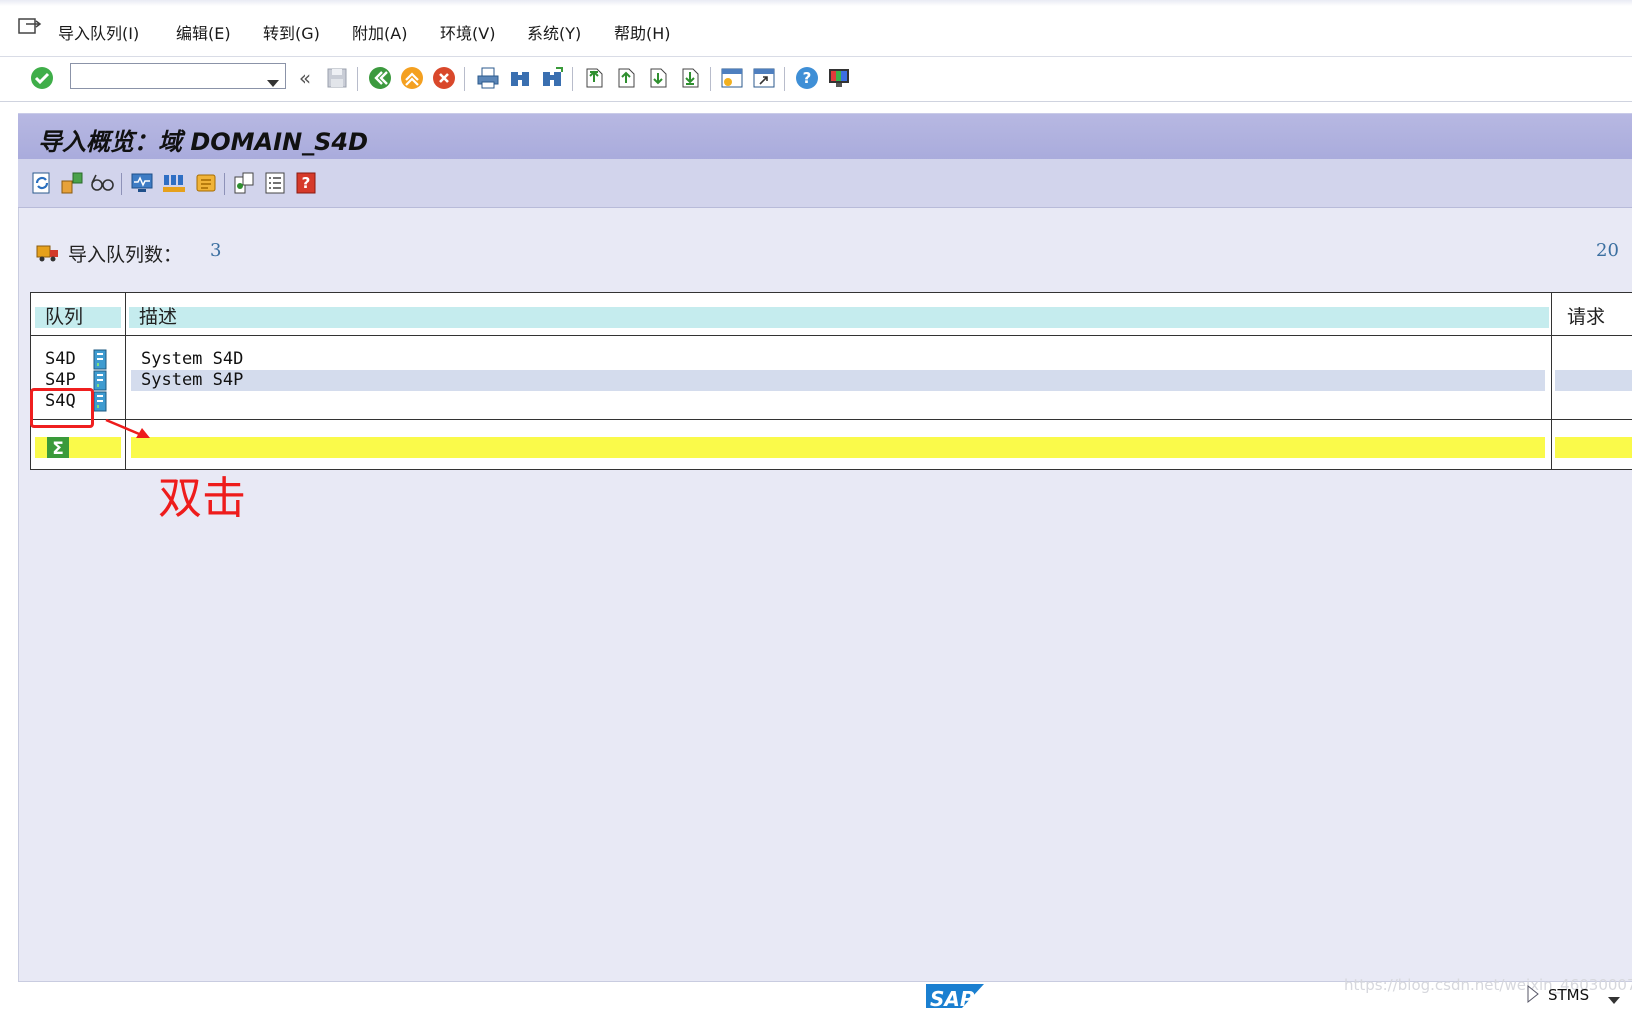 This screenshot has height=1012, width=1632. Describe the element at coordinates (1614, 999) in the screenshot. I see `transaction-dropdown-icon` at that location.